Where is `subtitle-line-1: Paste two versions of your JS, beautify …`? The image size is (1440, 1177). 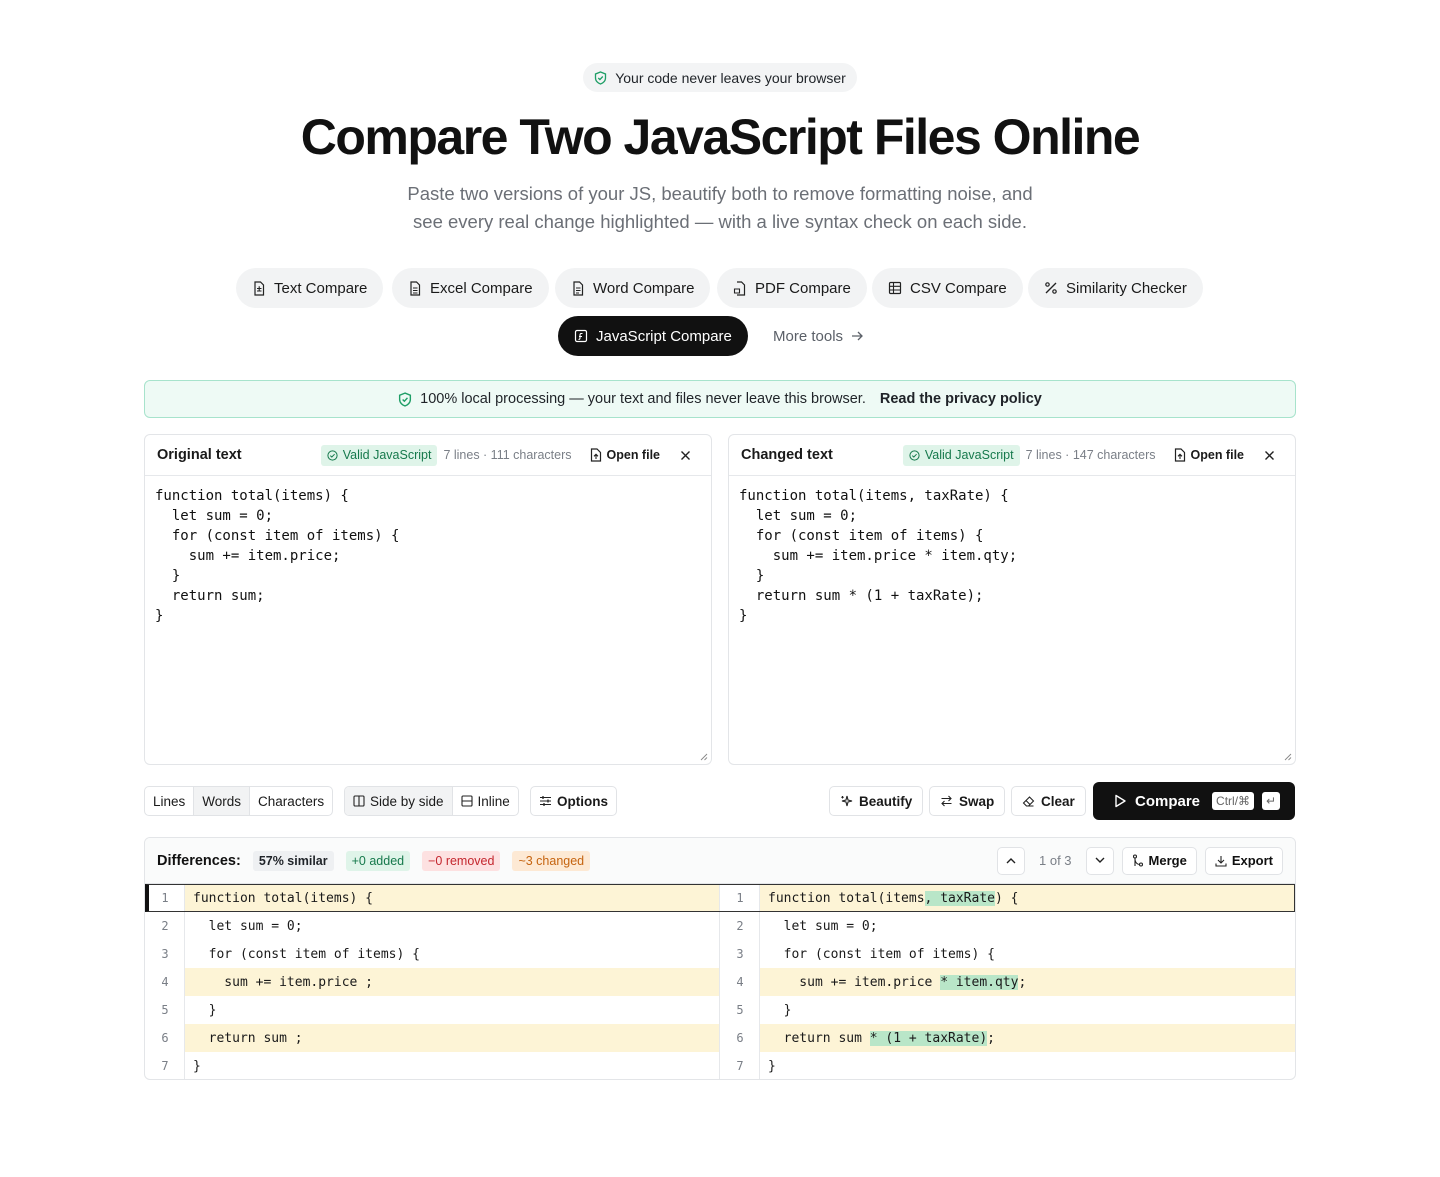 subtitle-line-1: Paste two versions of your JS, beautify … is located at coordinates (720, 193).